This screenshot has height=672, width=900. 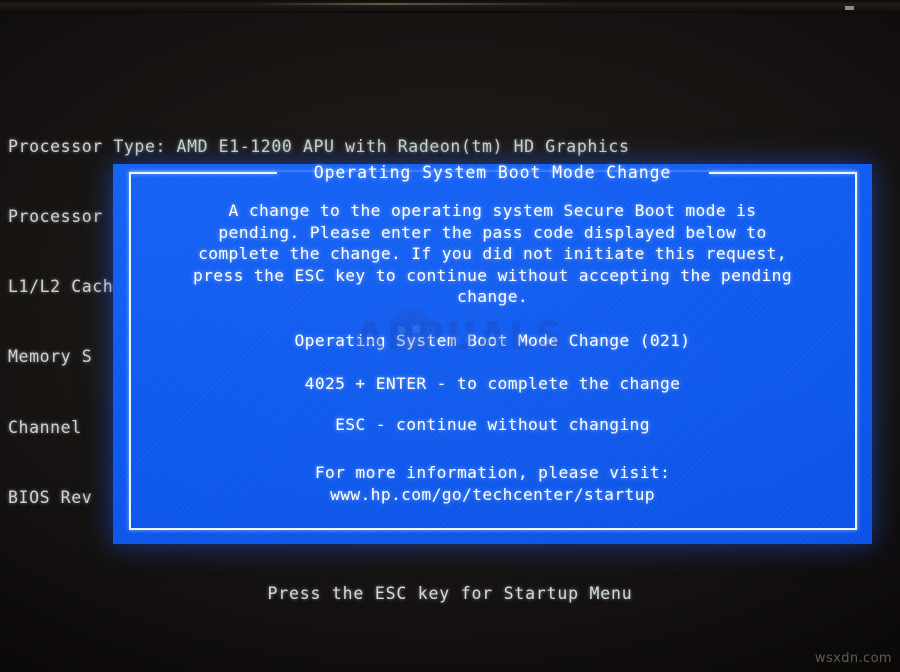 What do you see at coordinates (415, 4) in the screenshot?
I see `bezel-glint` at bounding box center [415, 4].